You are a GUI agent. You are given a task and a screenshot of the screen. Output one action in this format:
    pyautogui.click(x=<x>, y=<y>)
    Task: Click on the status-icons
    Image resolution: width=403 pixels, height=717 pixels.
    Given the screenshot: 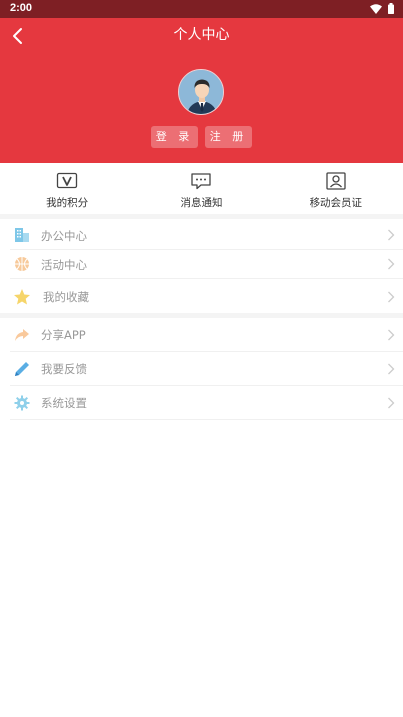 What is the action you would take?
    pyautogui.click(x=382, y=8)
    